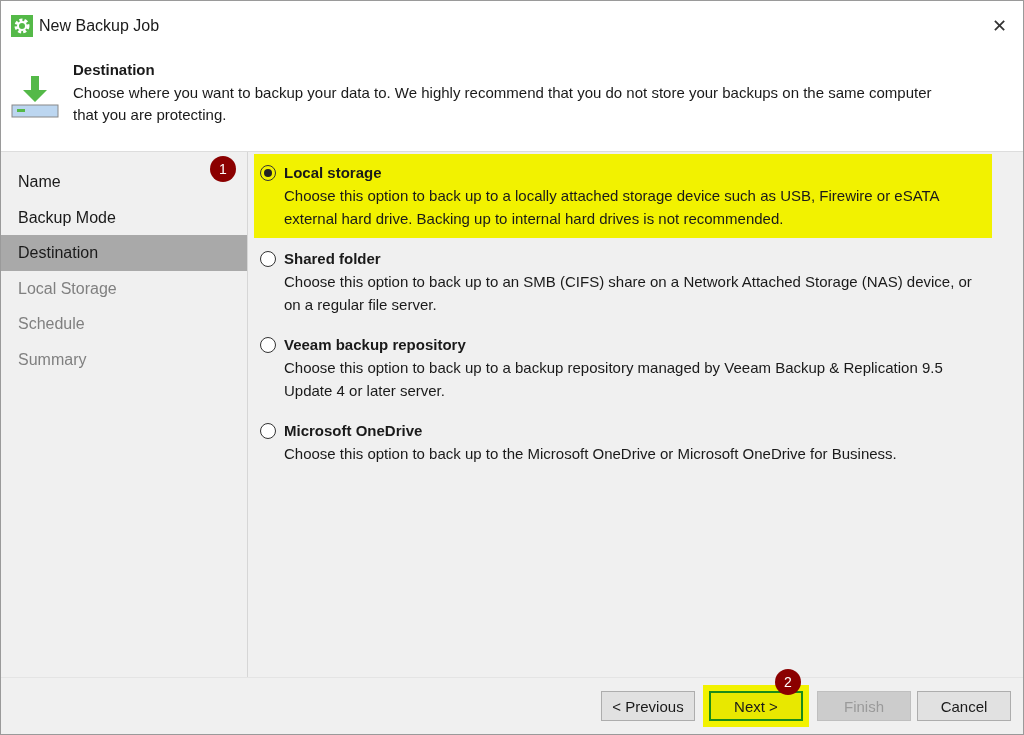  I want to click on close-button: ✕, so click(999, 26).